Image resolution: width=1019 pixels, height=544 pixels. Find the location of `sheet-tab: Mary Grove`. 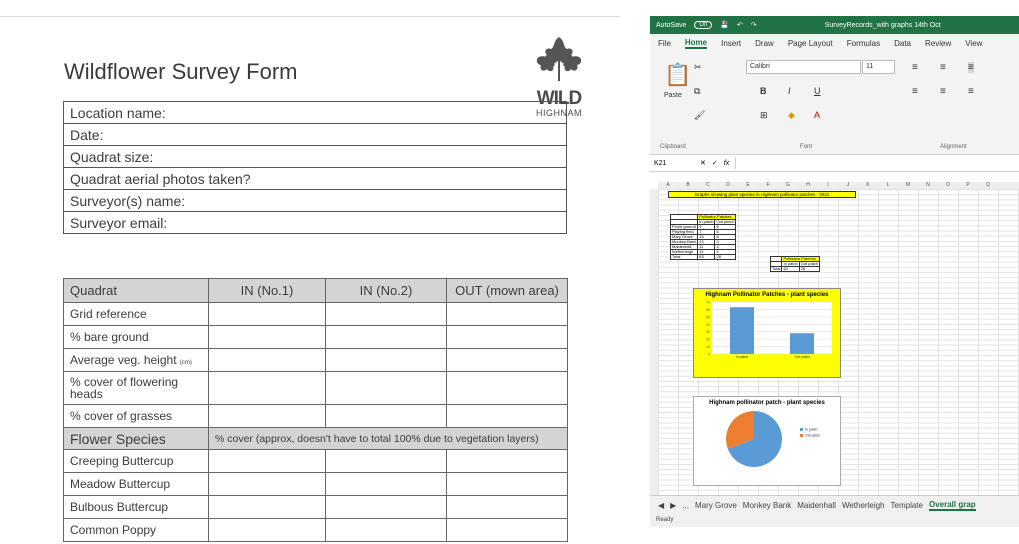

sheet-tab: Mary Grove is located at coordinates (716, 505).